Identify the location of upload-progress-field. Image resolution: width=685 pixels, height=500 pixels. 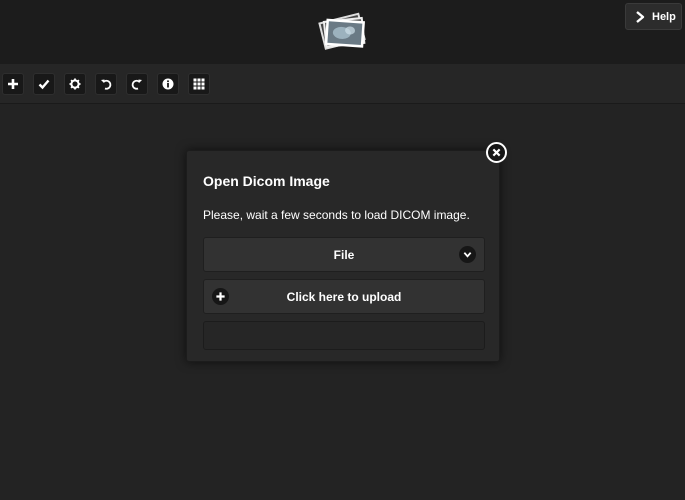
(344, 335).